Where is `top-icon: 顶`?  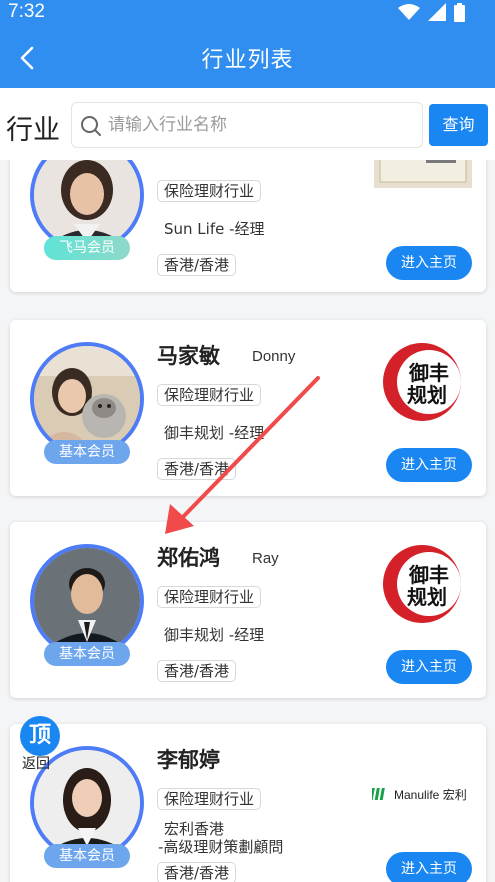 top-icon: 顶 is located at coordinates (40, 736).